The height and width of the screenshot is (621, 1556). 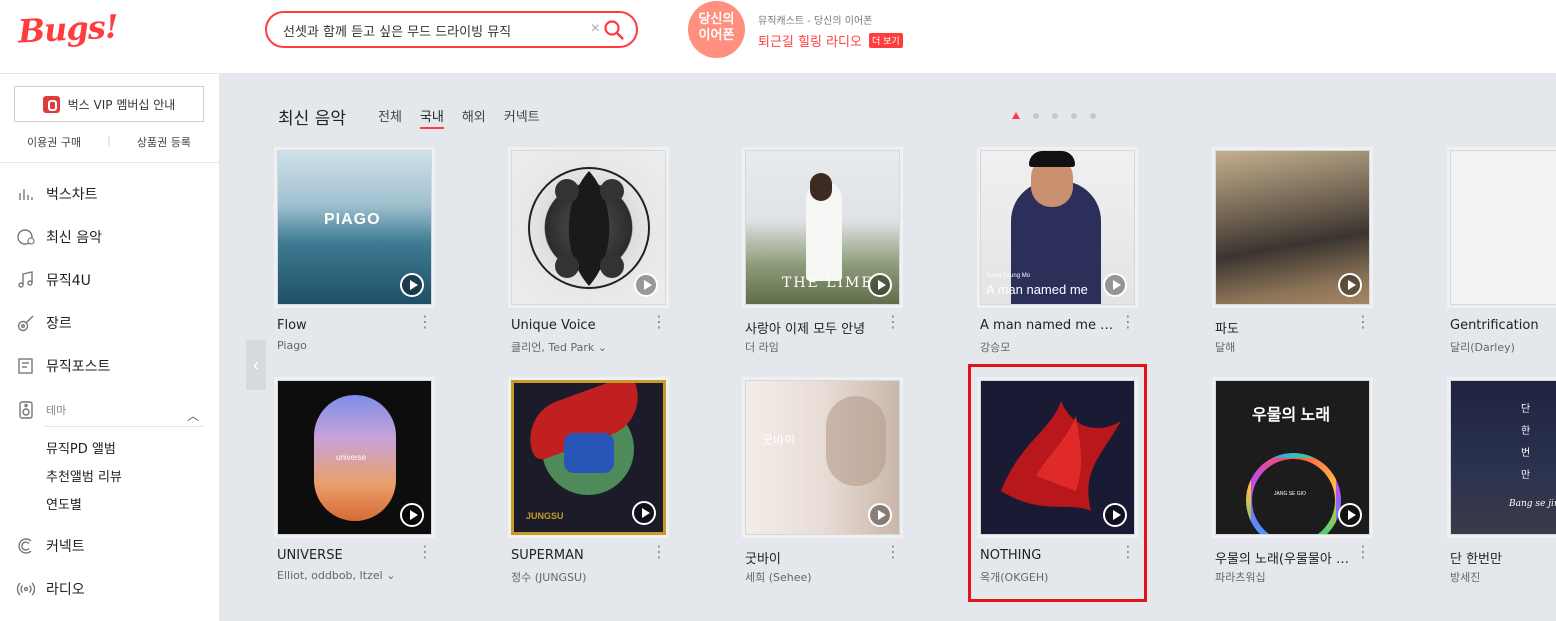 What do you see at coordinates (256, 365) in the screenshot?
I see `carousel-prev-button: ‹` at bounding box center [256, 365].